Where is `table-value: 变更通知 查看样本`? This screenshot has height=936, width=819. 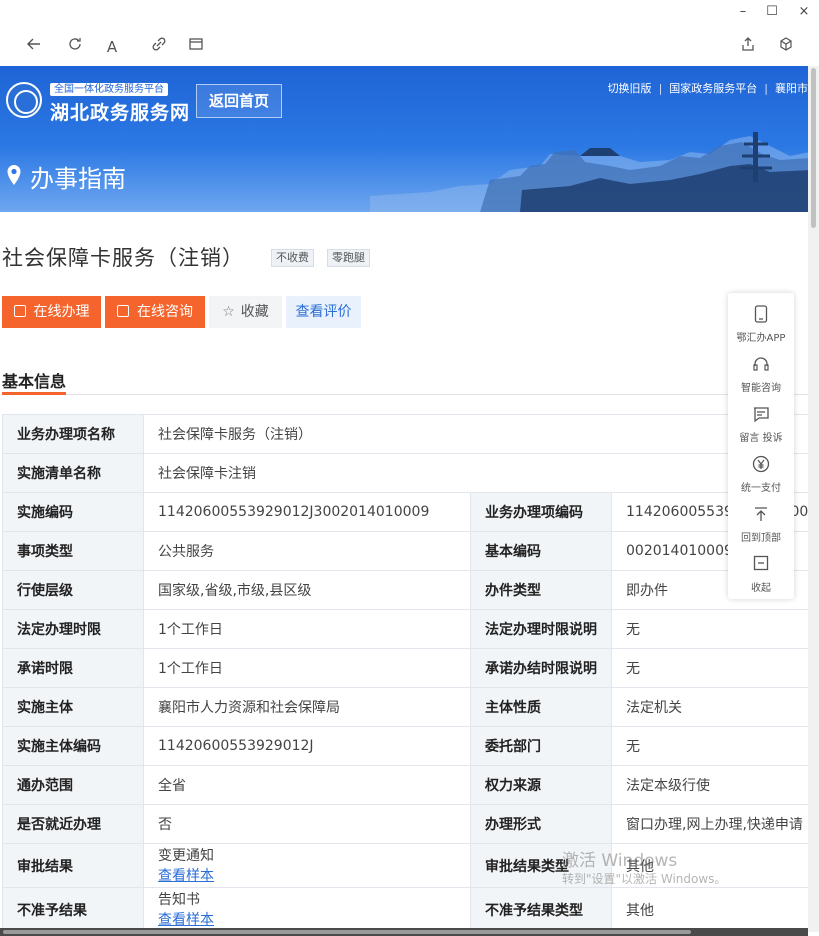 table-value: 变更通知 查看样本 is located at coordinates (307, 865).